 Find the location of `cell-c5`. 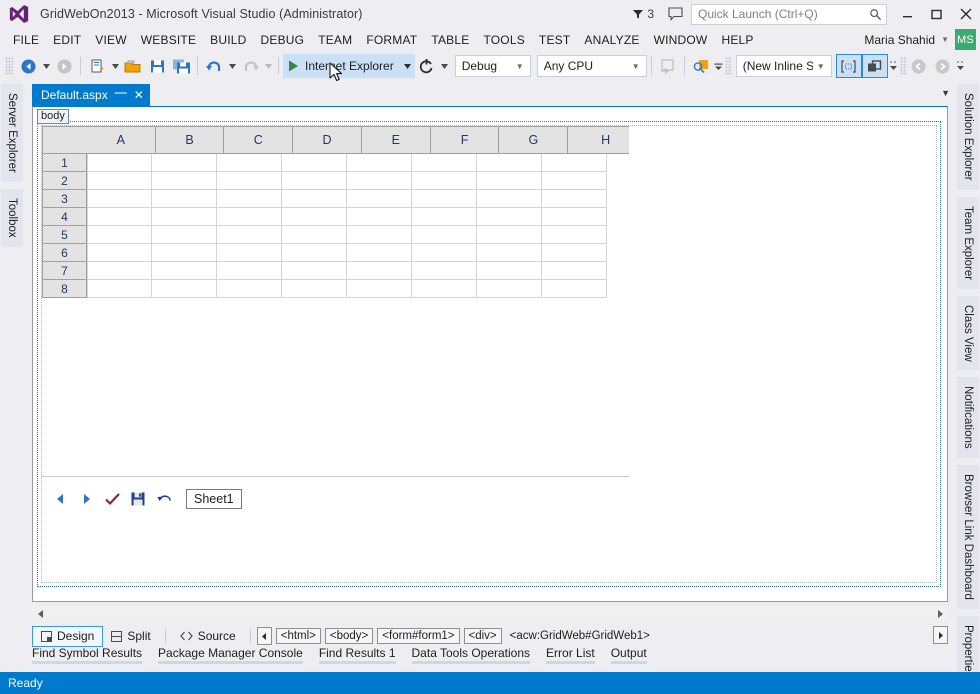

cell-c5 is located at coordinates (249, 235).